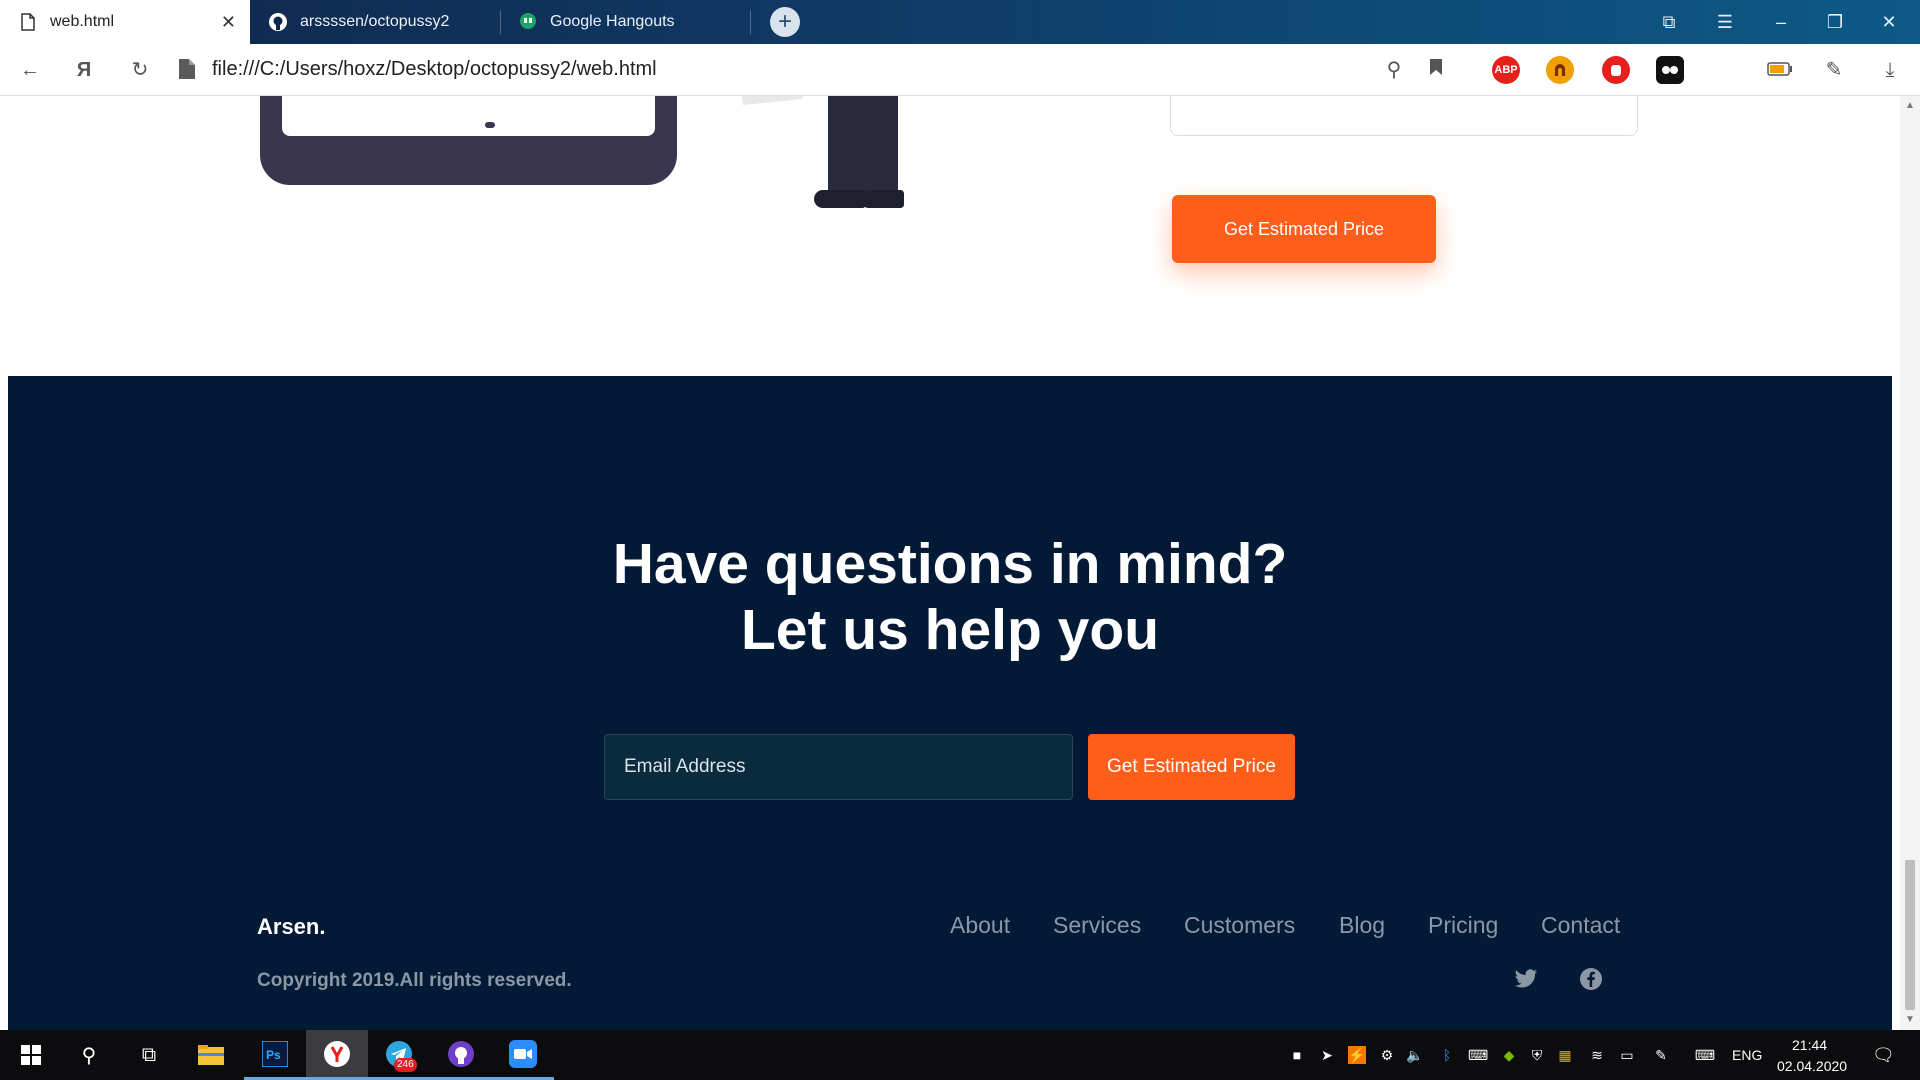 The image size is (1920, 1080). What do you see at coordinates (838, 767) in the screenshot?
I see `email-field` at bounding box center [838, 767].